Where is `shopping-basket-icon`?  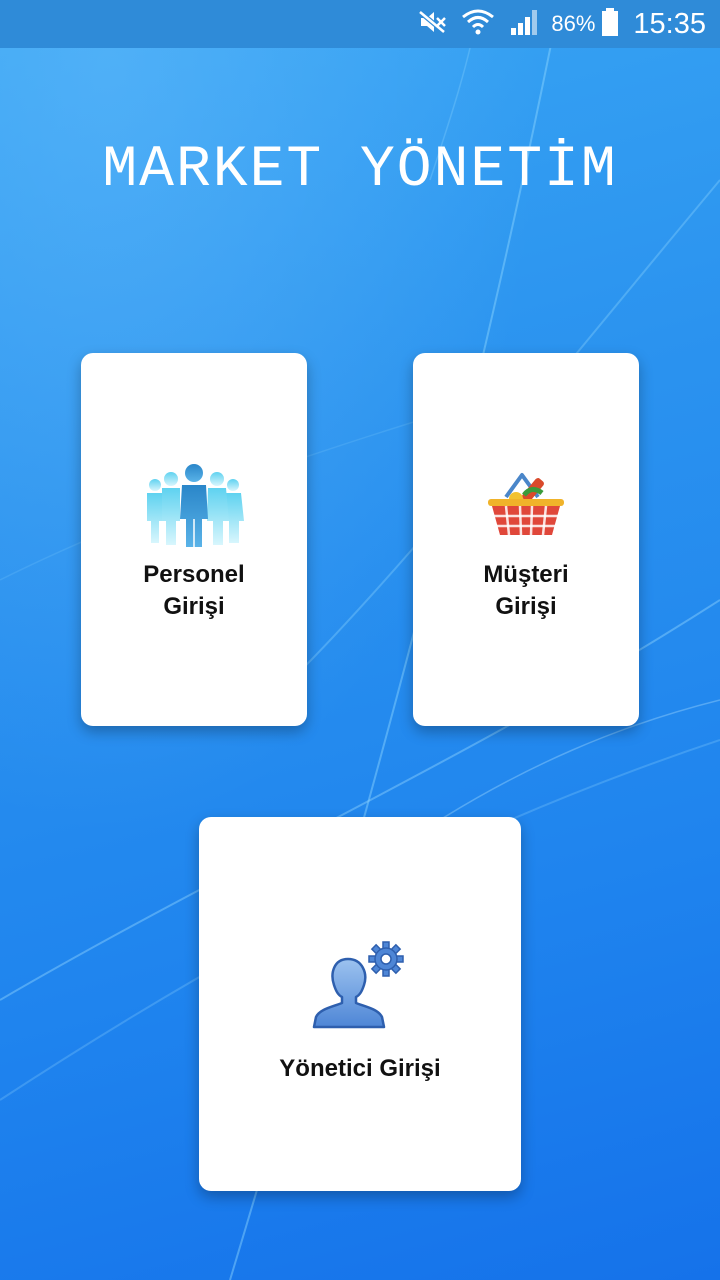
shopping-basket-icon is located at coordinates (526, 504).